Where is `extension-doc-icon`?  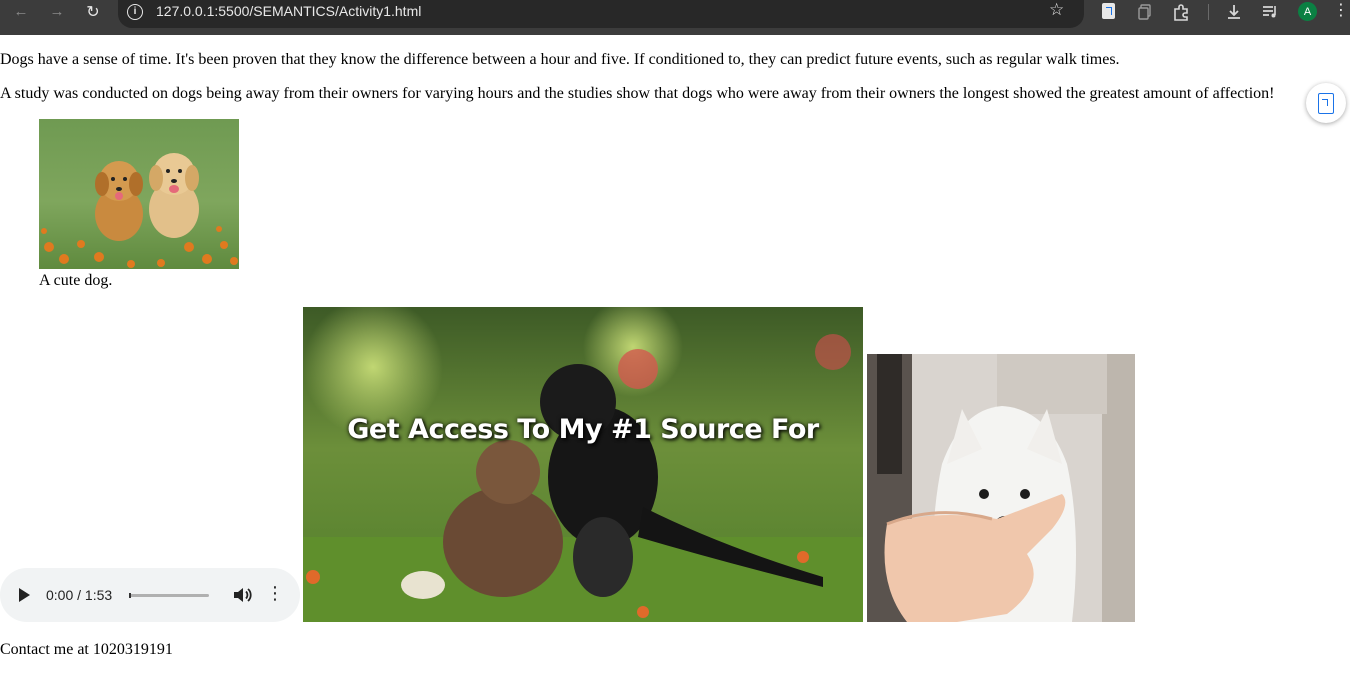
extension-doc-icon is located at coordinates (1108, 11).